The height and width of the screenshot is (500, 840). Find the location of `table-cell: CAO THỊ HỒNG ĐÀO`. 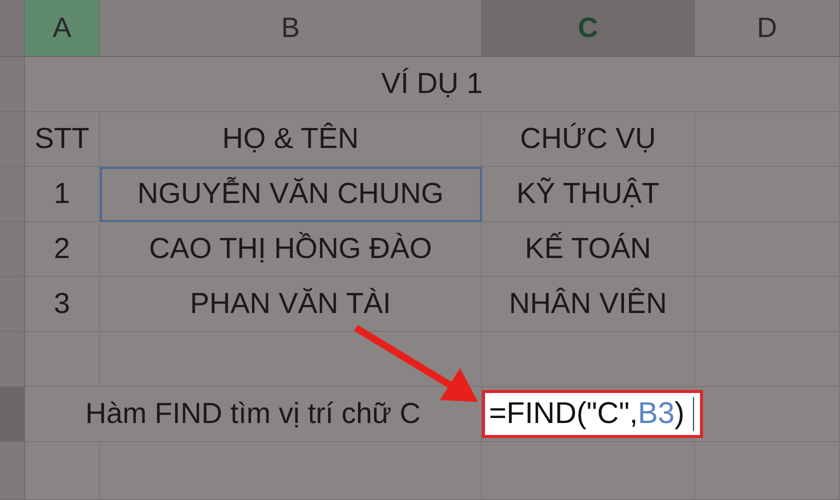

table-cell: CAO THỊ HỒNG ĐÀO is located at coordinates (291, 249).